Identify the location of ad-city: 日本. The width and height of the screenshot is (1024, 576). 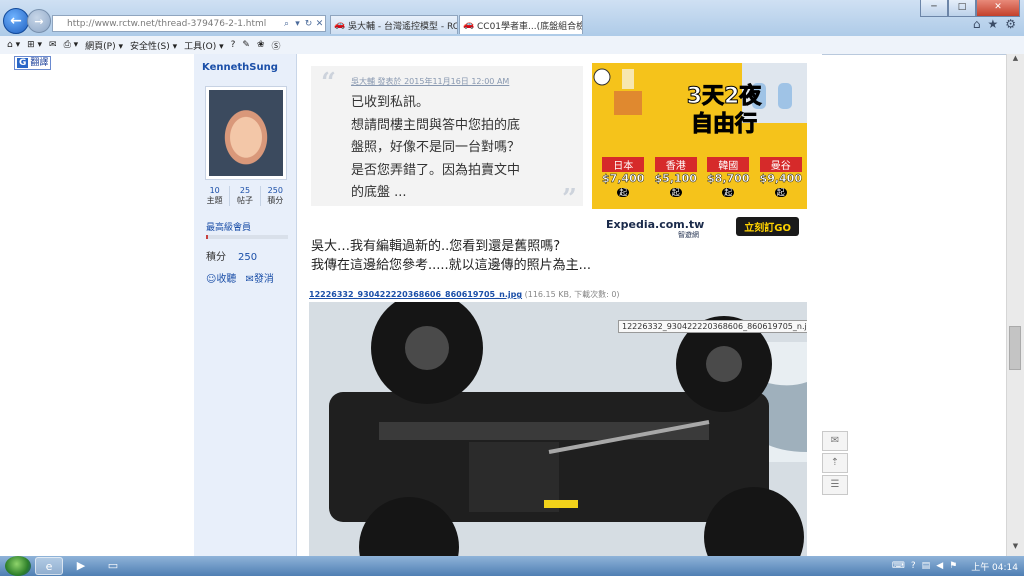
(623, 164).